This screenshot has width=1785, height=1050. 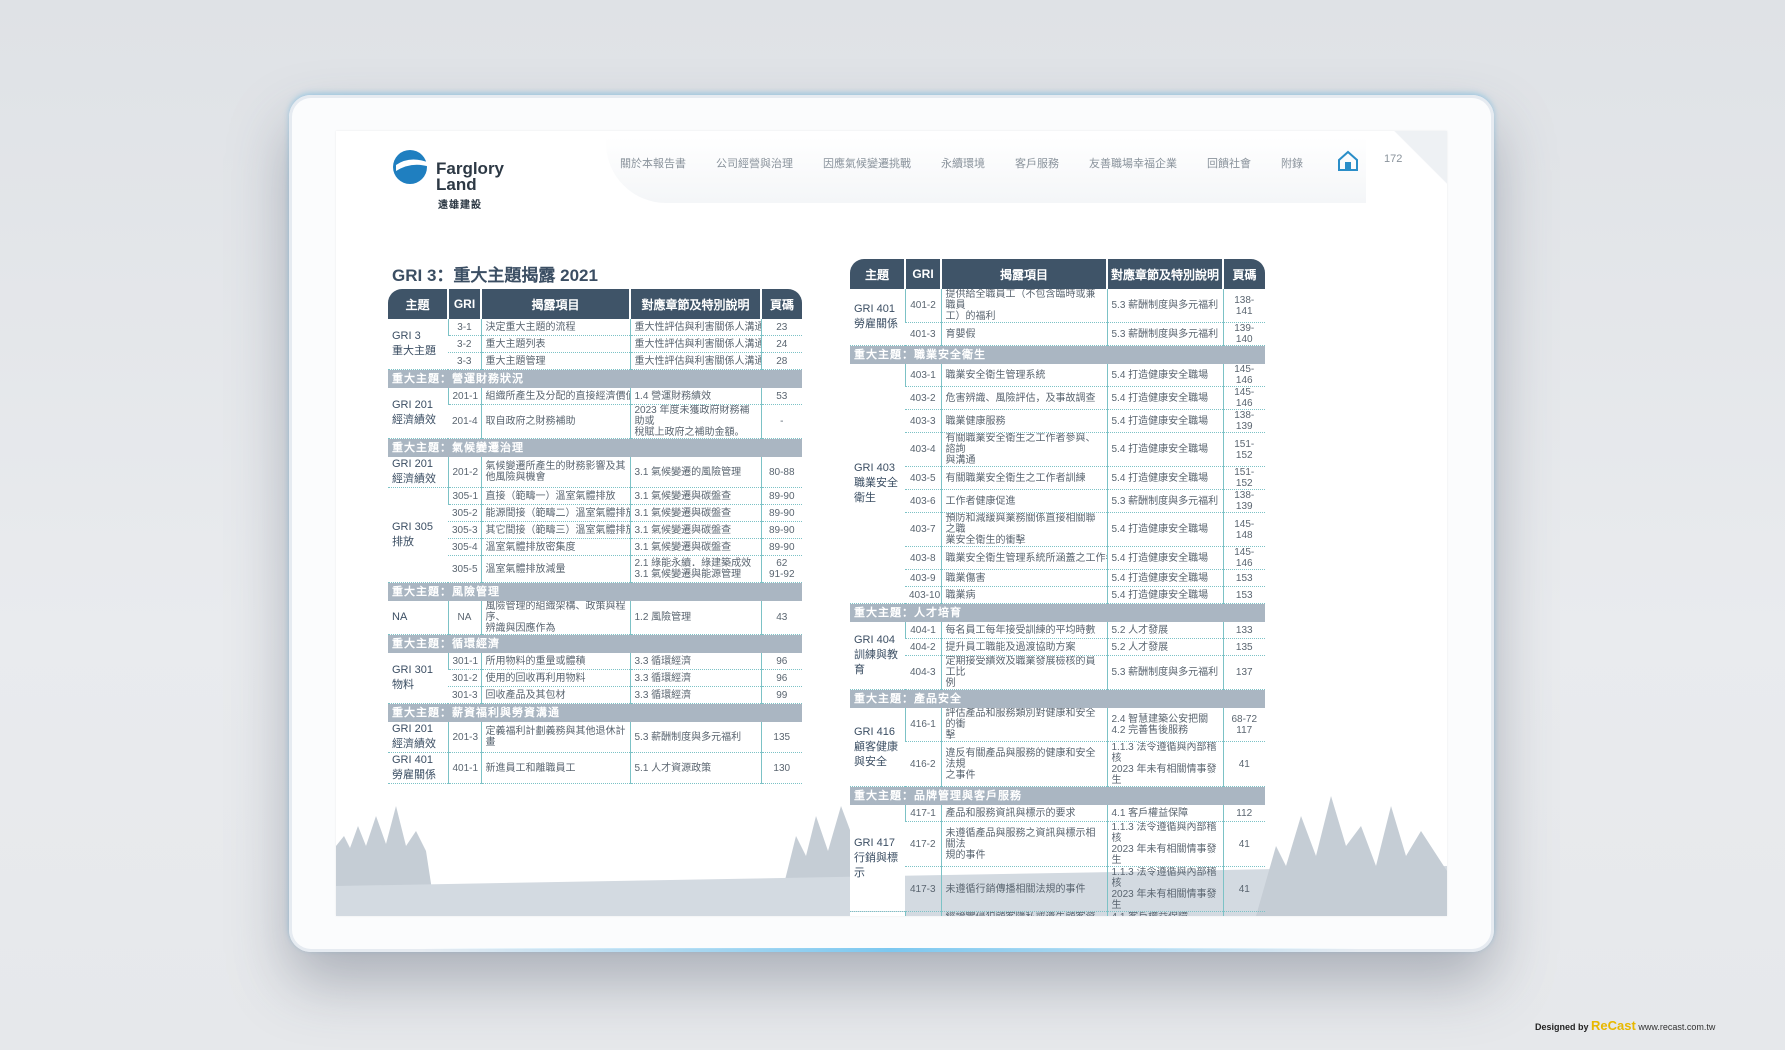 What do you see at coordinates (653, 163) in the screenshot?
I see `nav-item-about: 關於本報告書` at bounding box center [653, 163].